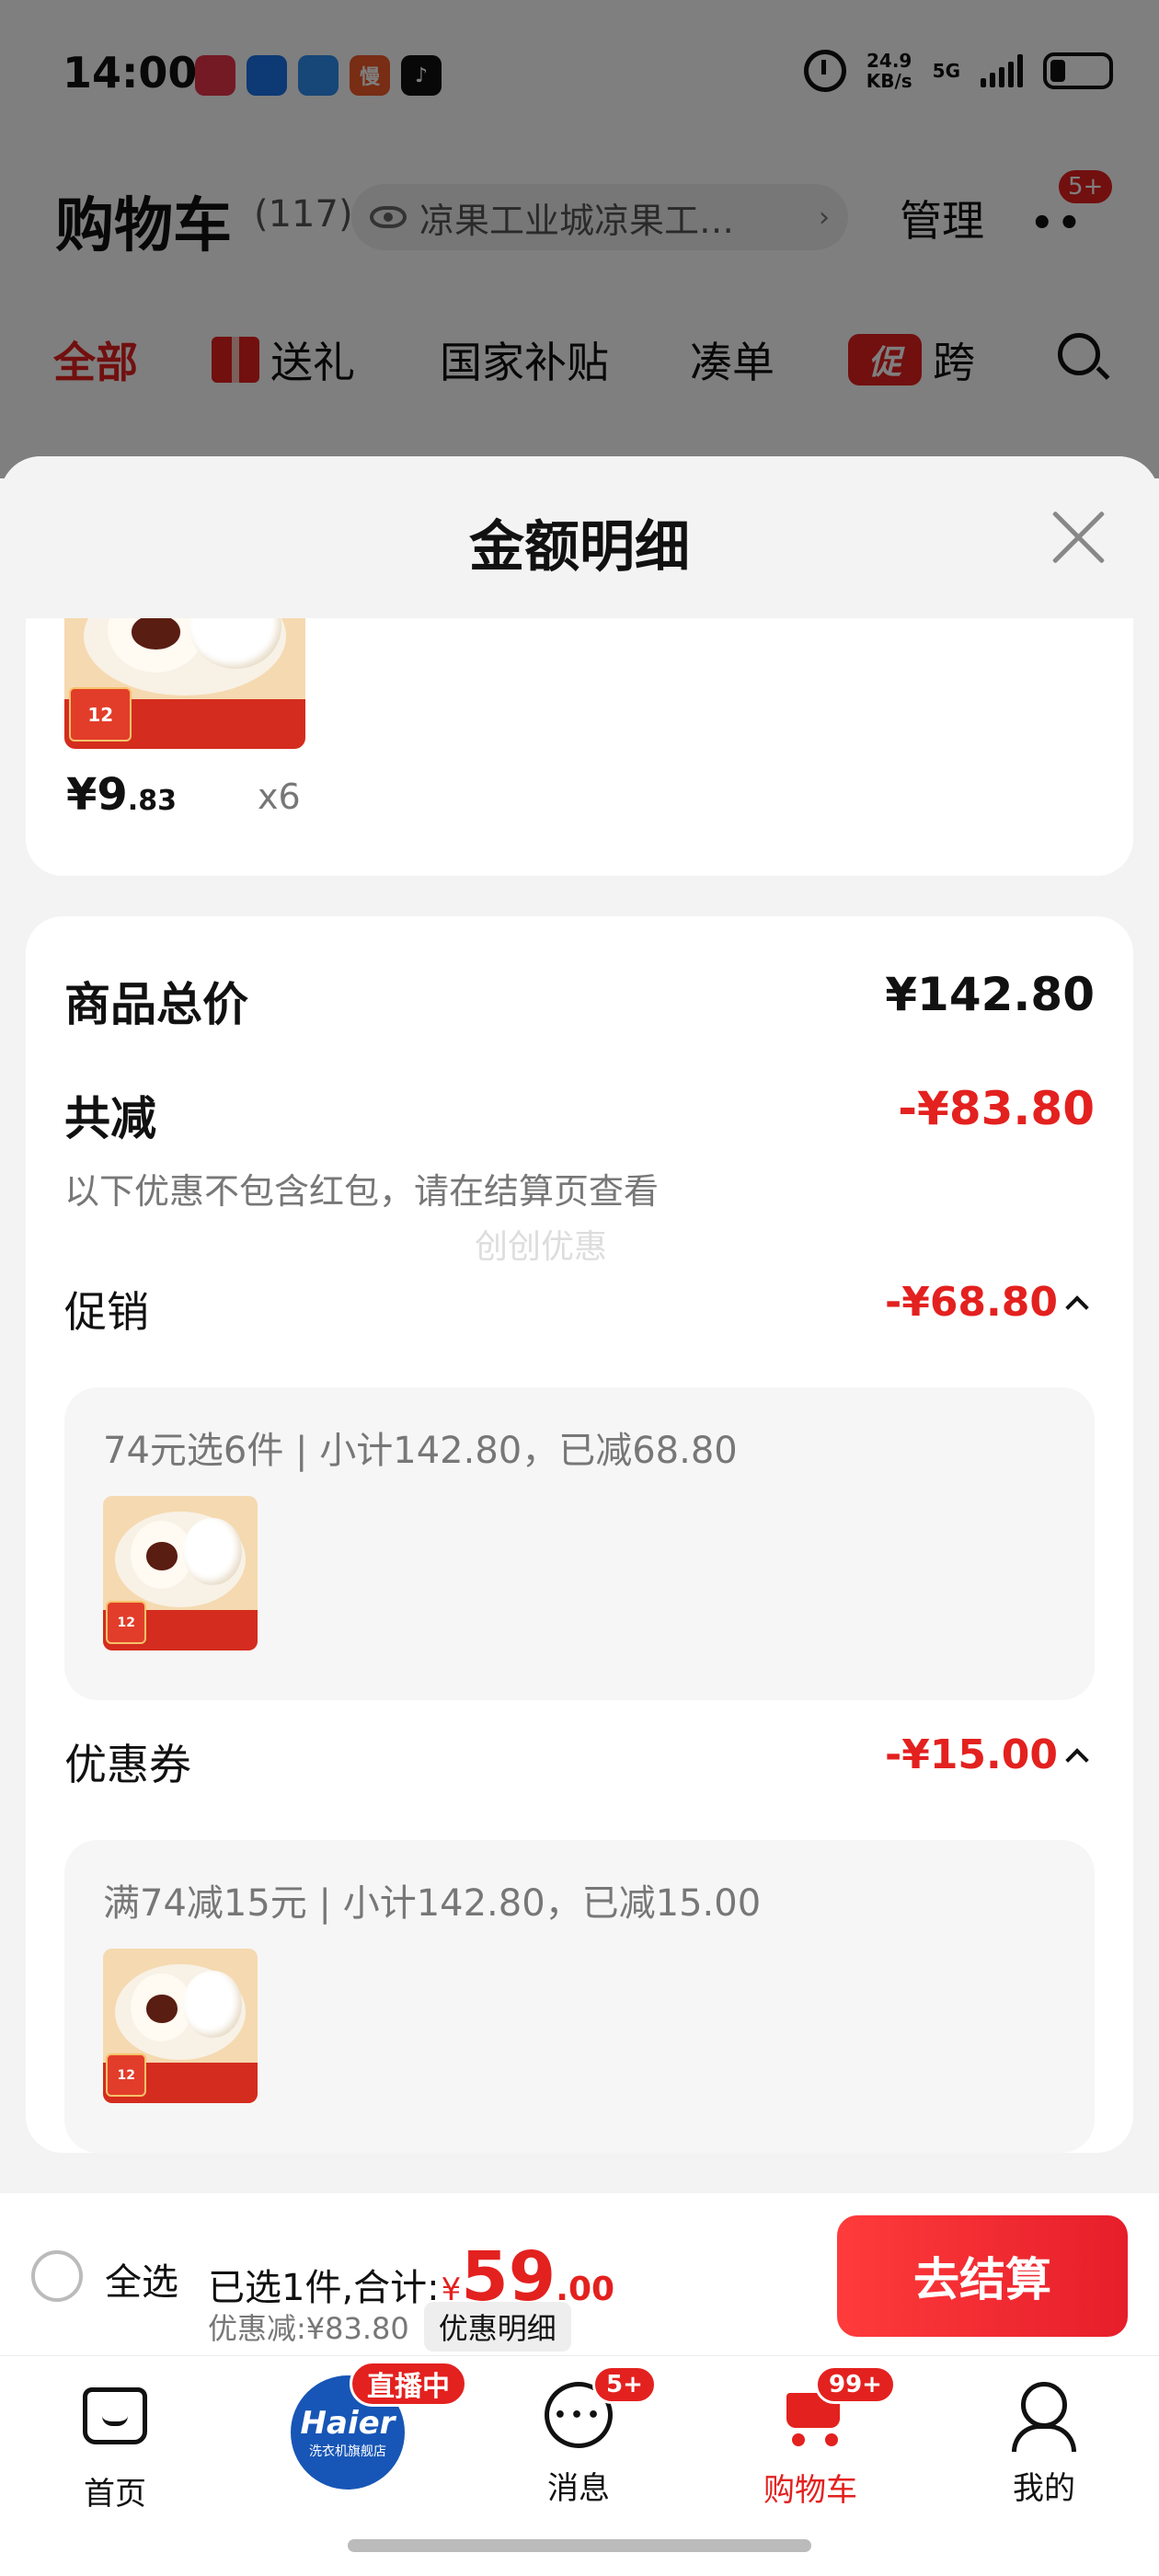 The image size is (1159, 2576). I want to click on home-icon, so click(115, 2424).